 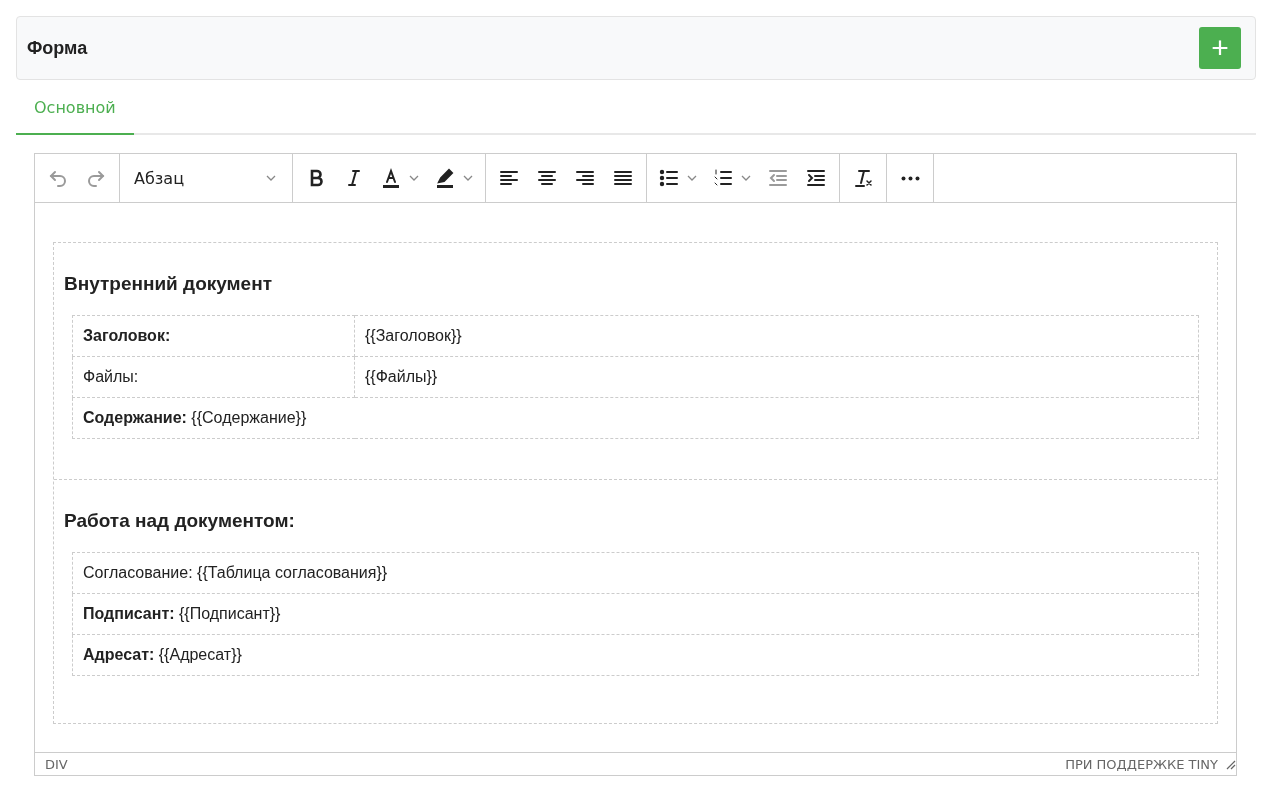 What do you see at coordinates (168, 284) in the screenshot?
I see `section-heading: Внутренний документ` at bounding box center [168, 284].